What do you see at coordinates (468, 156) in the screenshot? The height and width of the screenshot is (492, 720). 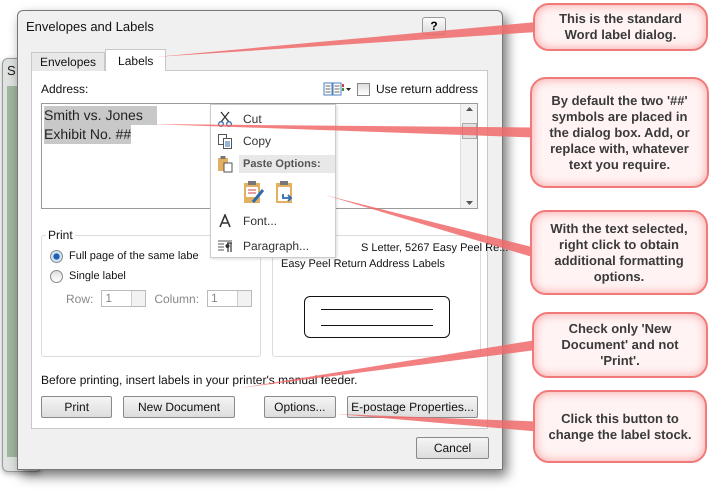 I see `scrollbar` at bounding box center [468, 156].